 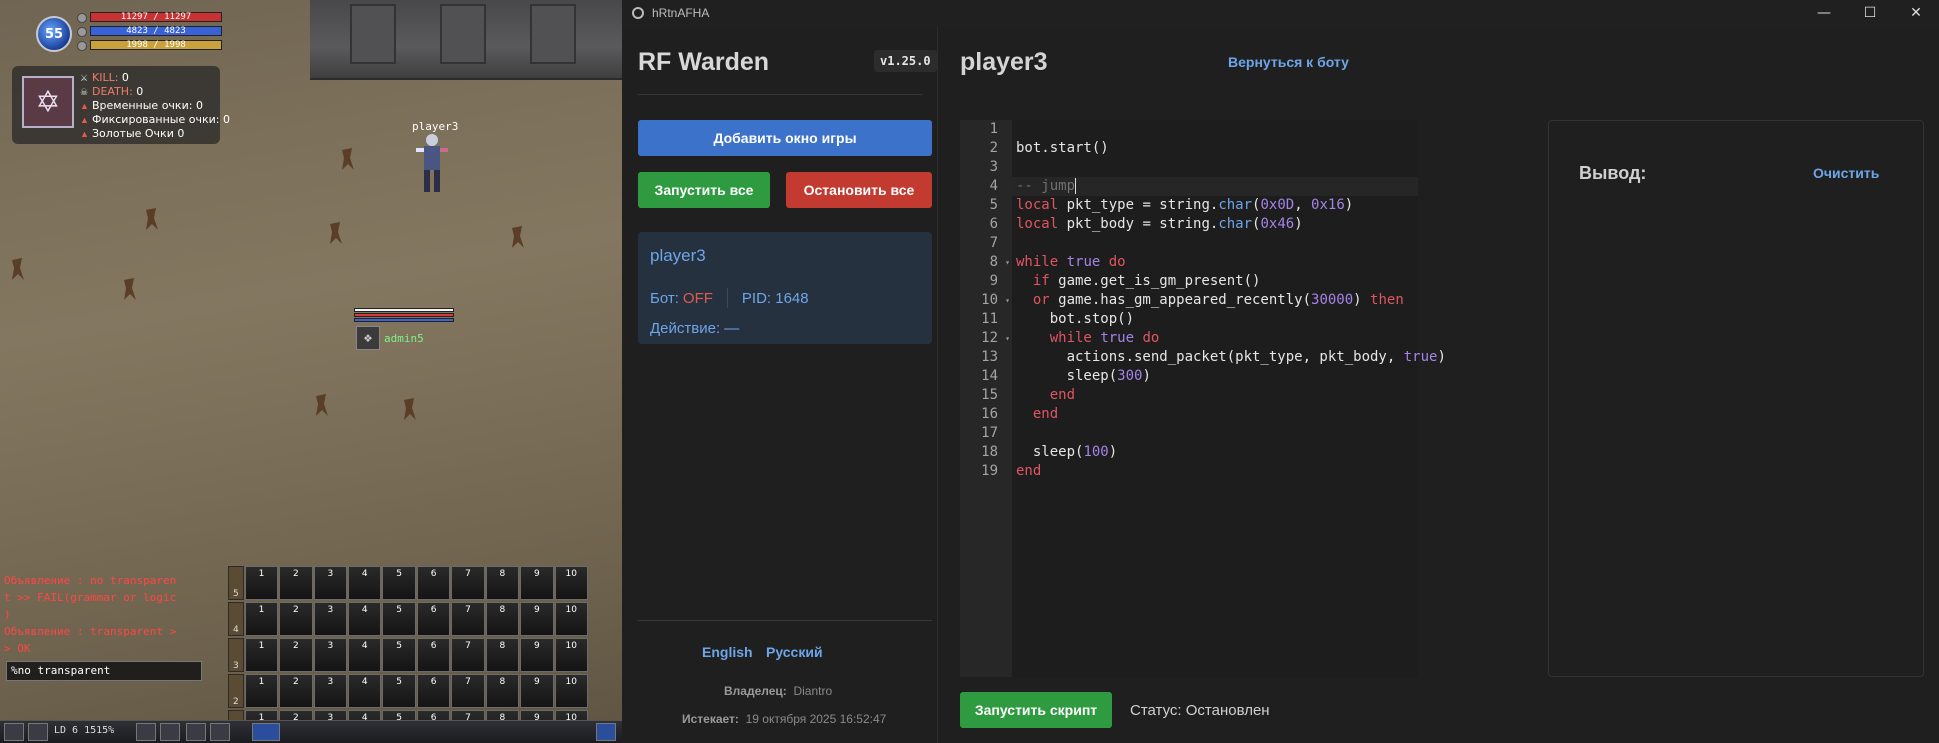 I want to click on app-icon, so click(x=638, y=13).